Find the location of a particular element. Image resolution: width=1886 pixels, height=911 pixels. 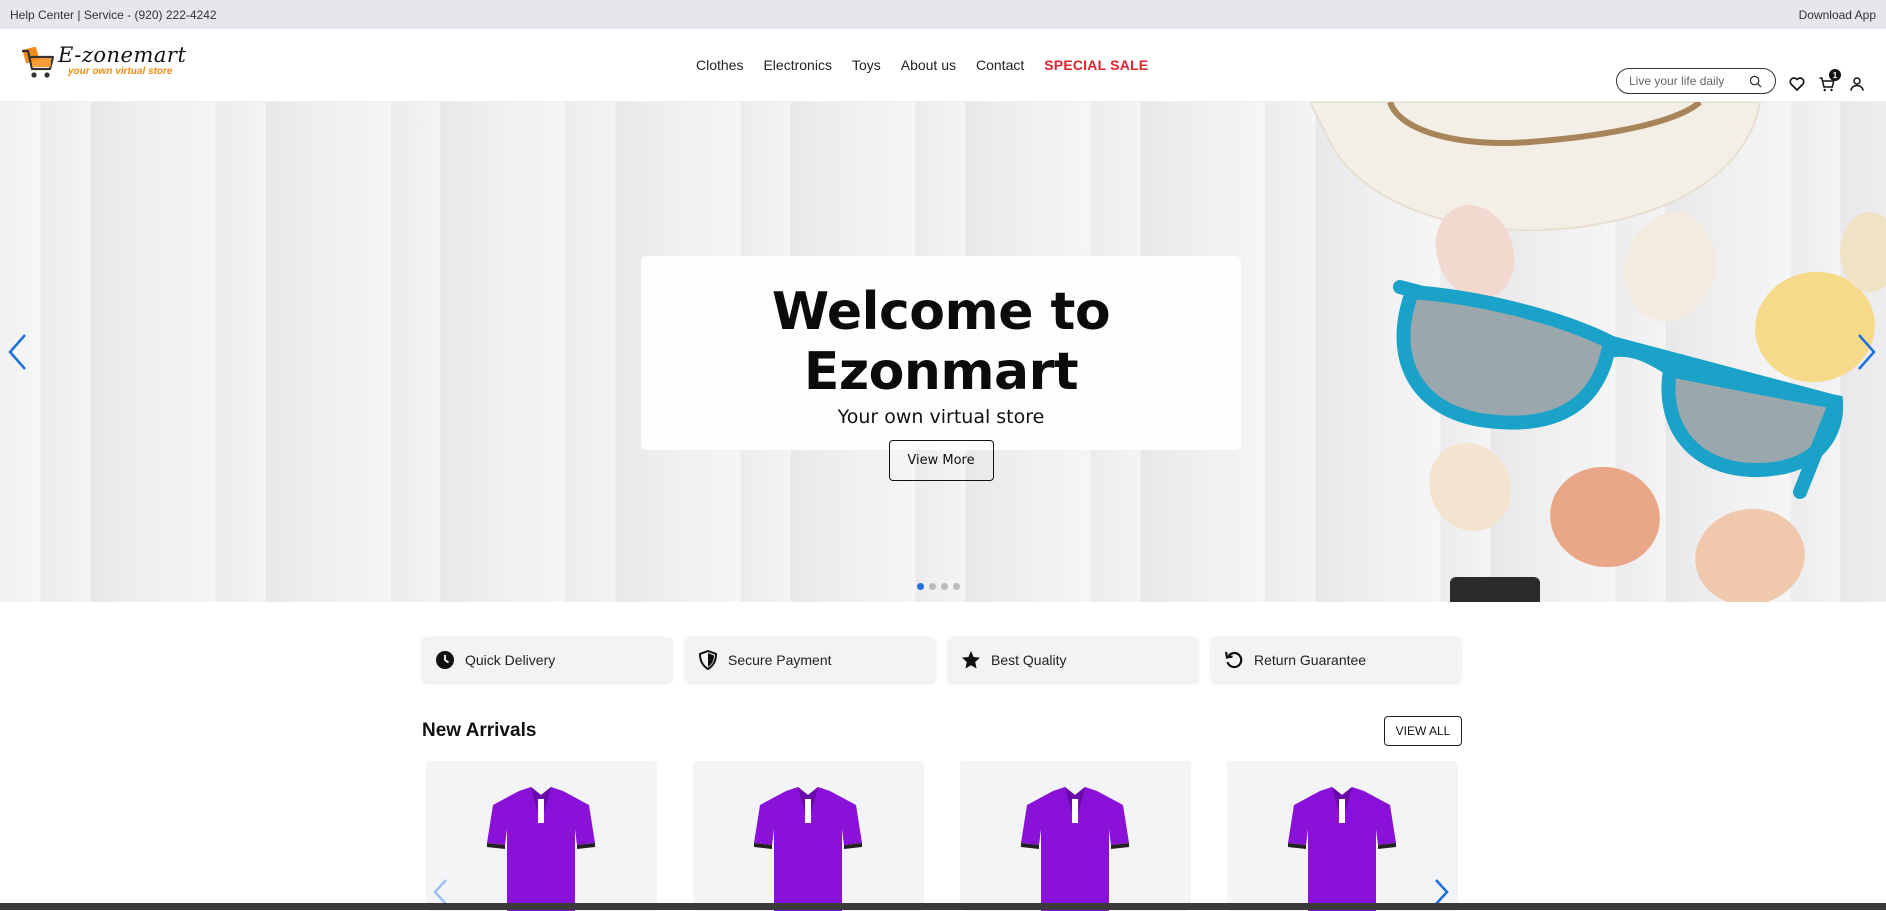

nav-clothes: Clothes is located at coordinates (719, 65).